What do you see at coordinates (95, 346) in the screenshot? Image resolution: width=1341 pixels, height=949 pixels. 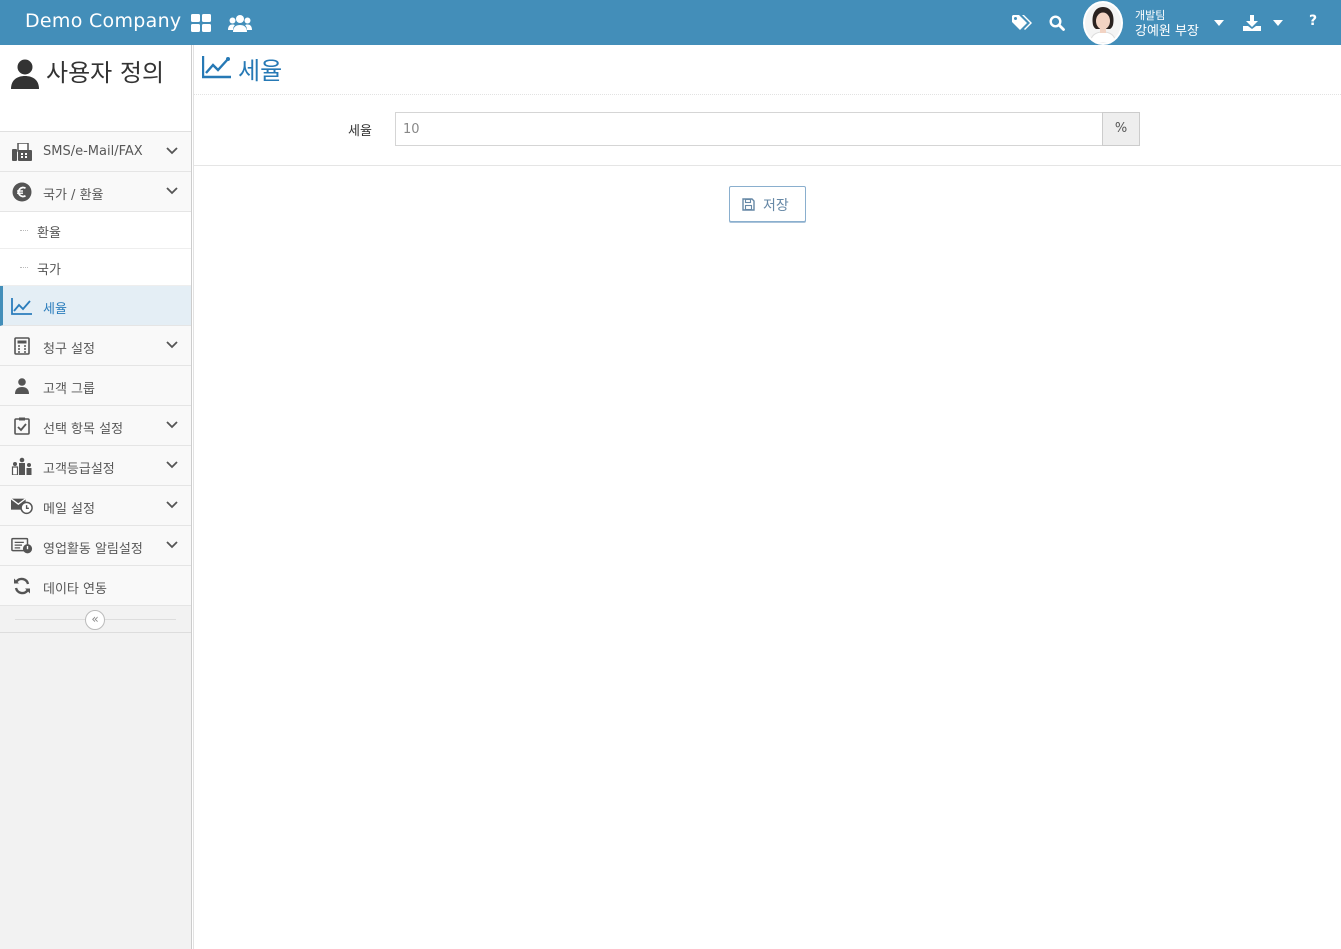 I see `sidebar-item-billing-settings: 청구 설정` at bounding box center [95, 346].